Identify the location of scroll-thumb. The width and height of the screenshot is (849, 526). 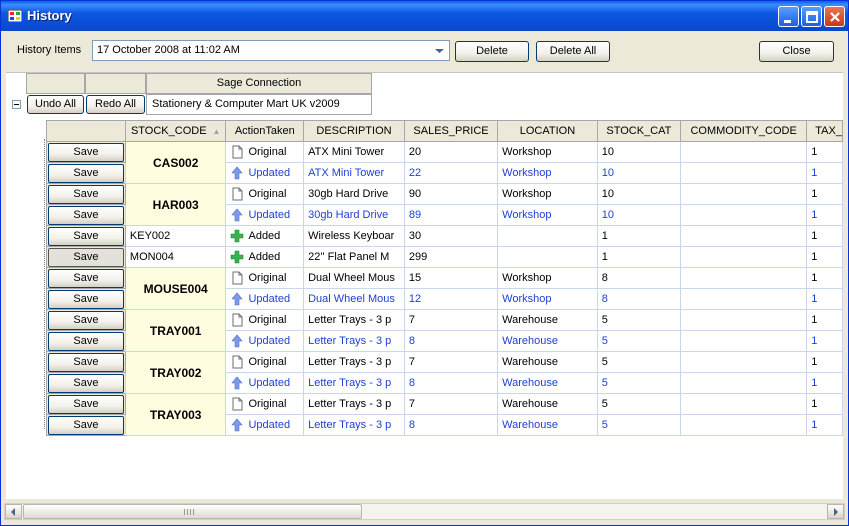
(192, 511).